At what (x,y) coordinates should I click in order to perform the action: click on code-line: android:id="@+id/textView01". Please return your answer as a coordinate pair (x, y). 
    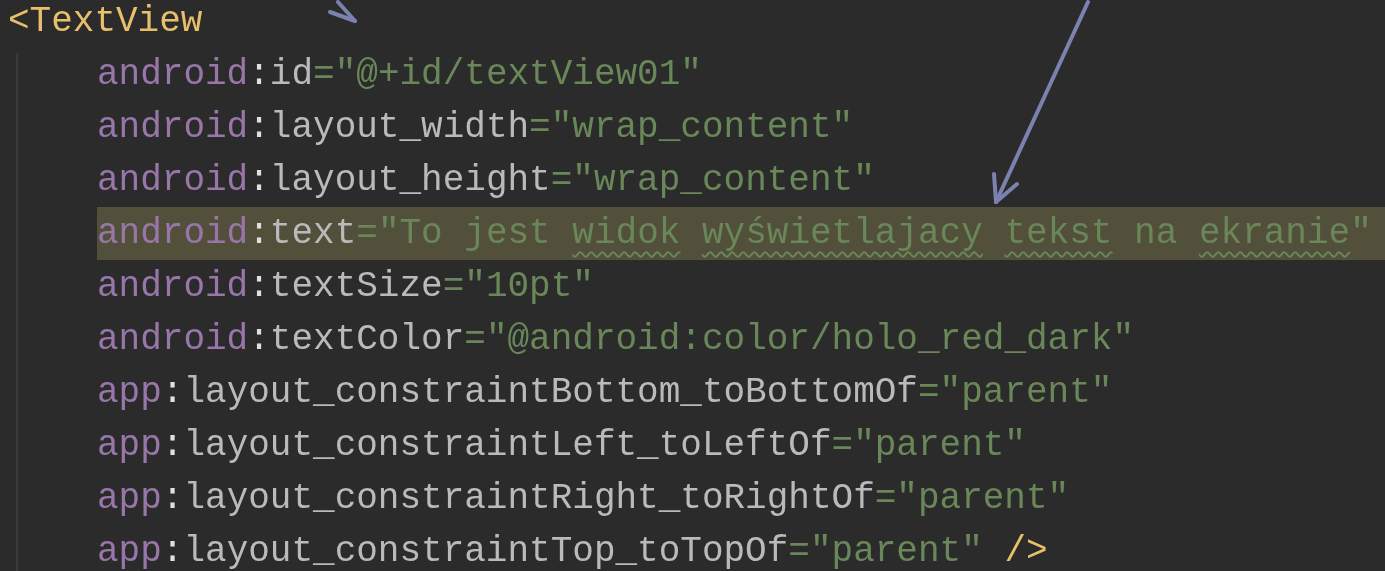
    Looking at the image, I should click on (400, 75).